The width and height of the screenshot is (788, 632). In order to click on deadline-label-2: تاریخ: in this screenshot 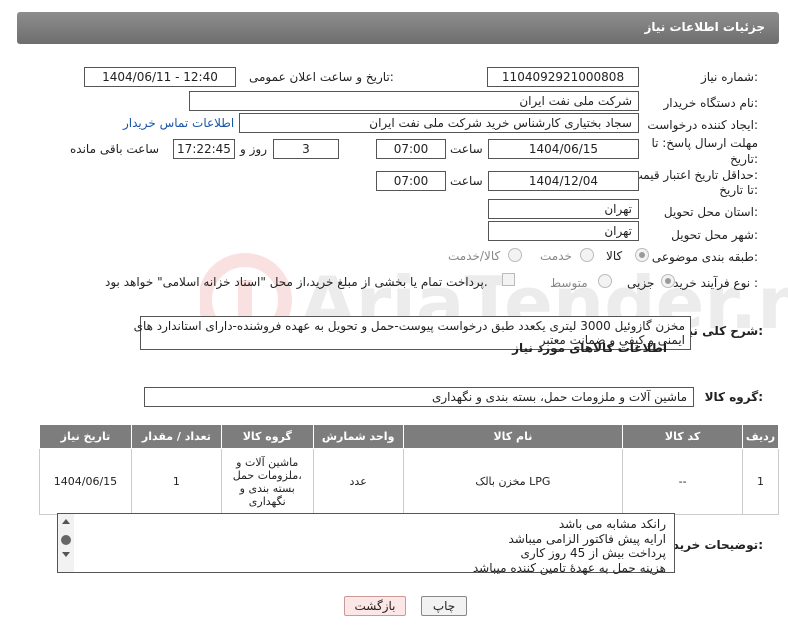, I will do `click(744, 159)`.